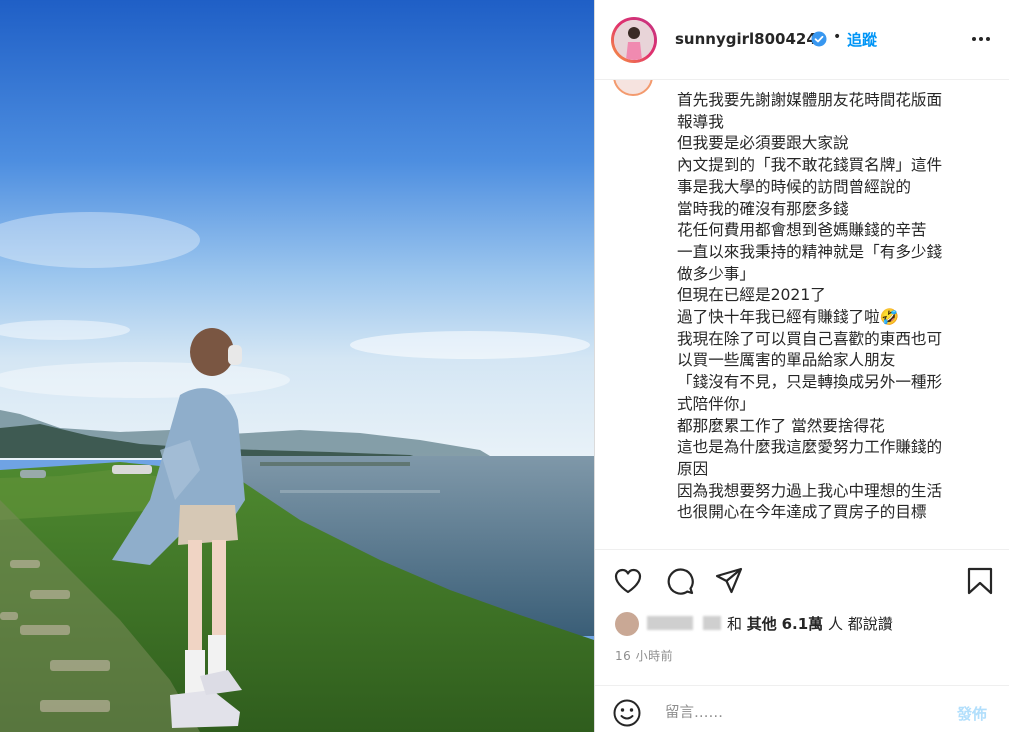 This screenshot has height=733, width=1009. I want to click on paper-plane-icon, so click(729, 581).